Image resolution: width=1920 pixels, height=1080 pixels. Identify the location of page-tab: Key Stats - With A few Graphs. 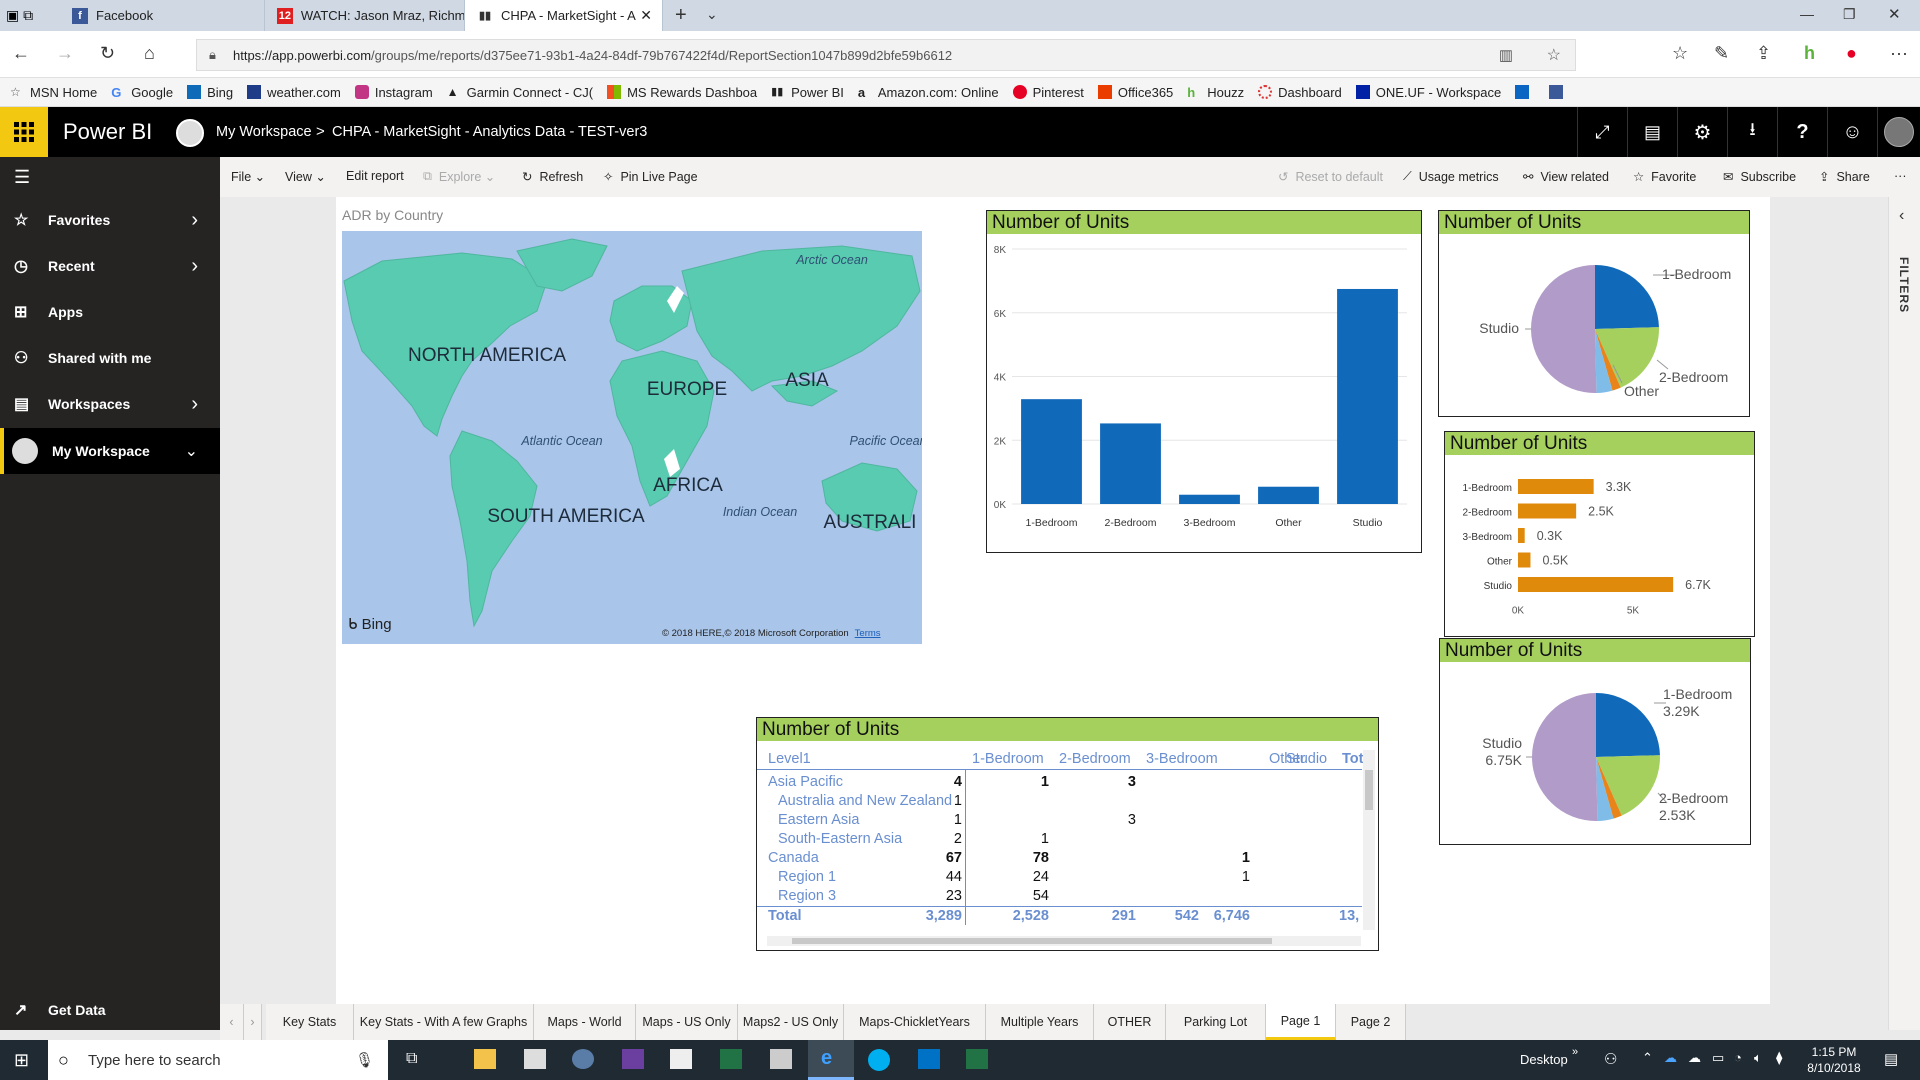
(444, 1022).